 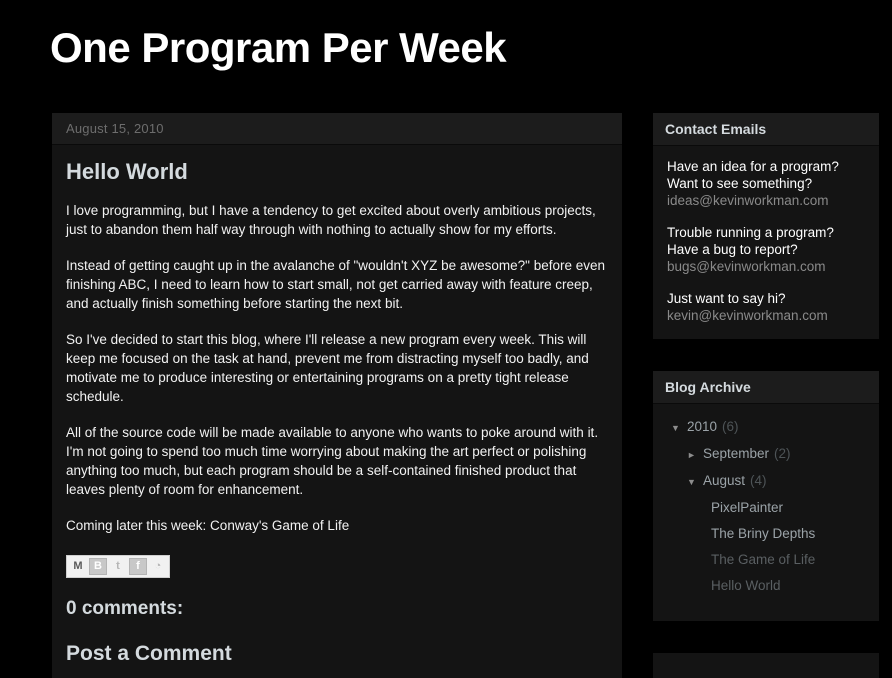 I want to click on email-share-icon: M, so click(x=78, y=566).